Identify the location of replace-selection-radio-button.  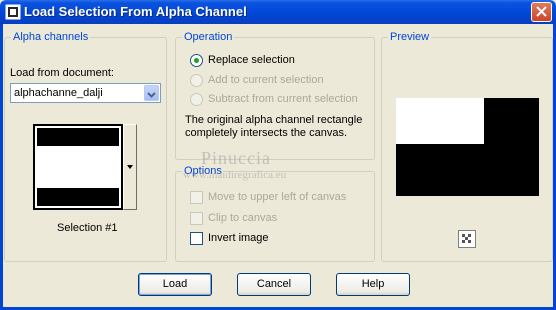
(196, 60).